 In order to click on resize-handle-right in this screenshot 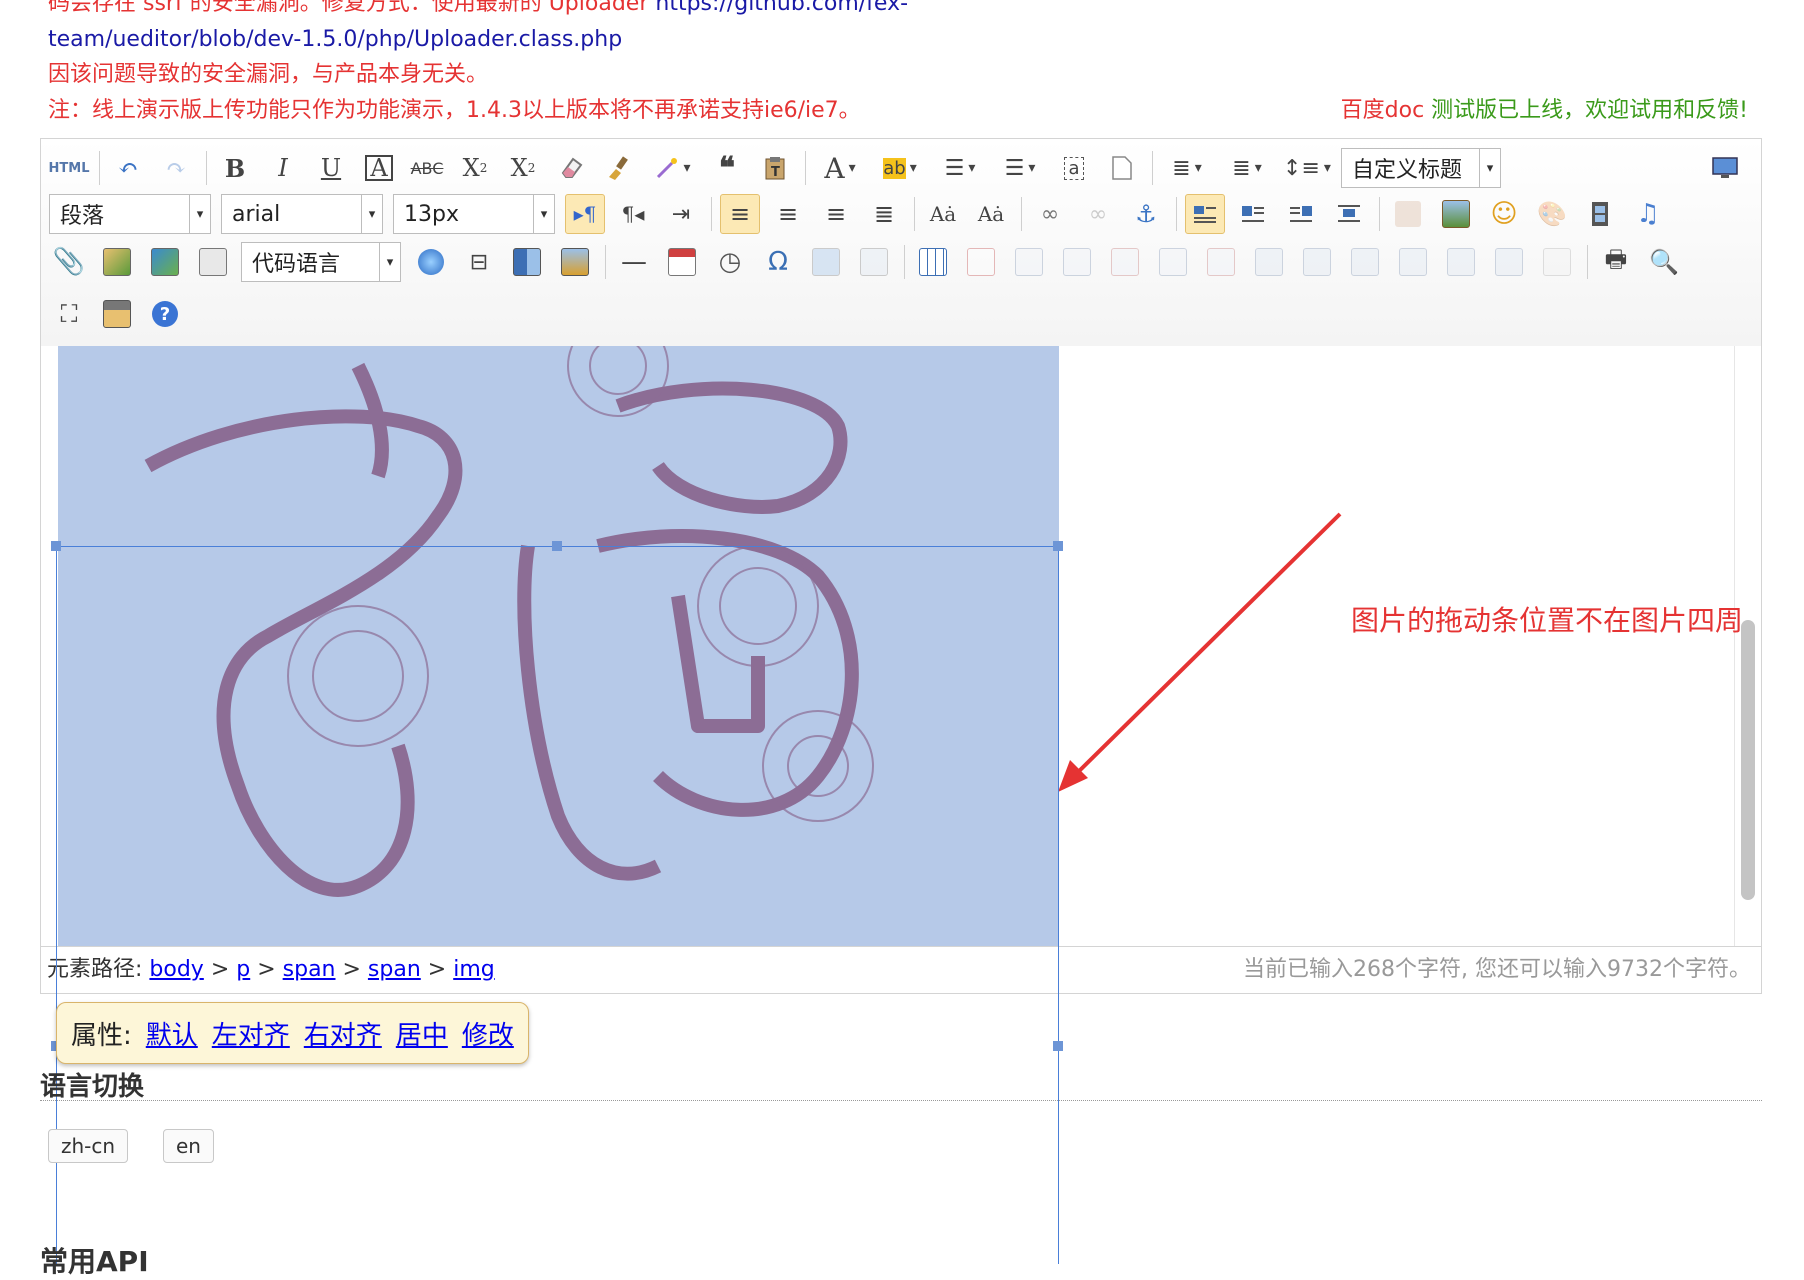, I will do `click(1058, 1046)`.